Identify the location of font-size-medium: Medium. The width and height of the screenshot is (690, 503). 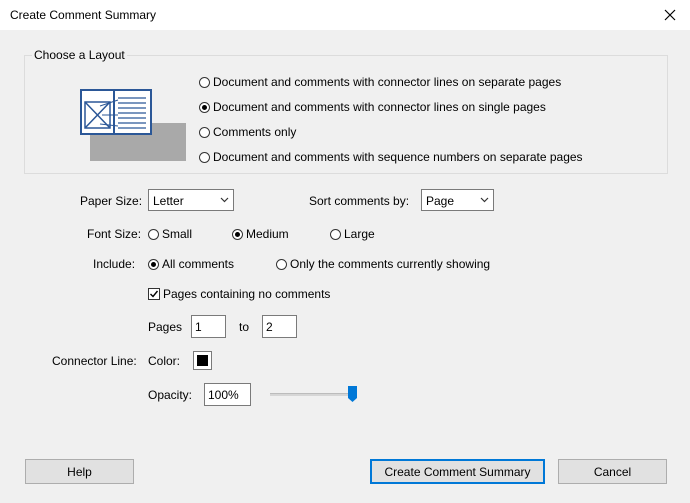
(260, 234).